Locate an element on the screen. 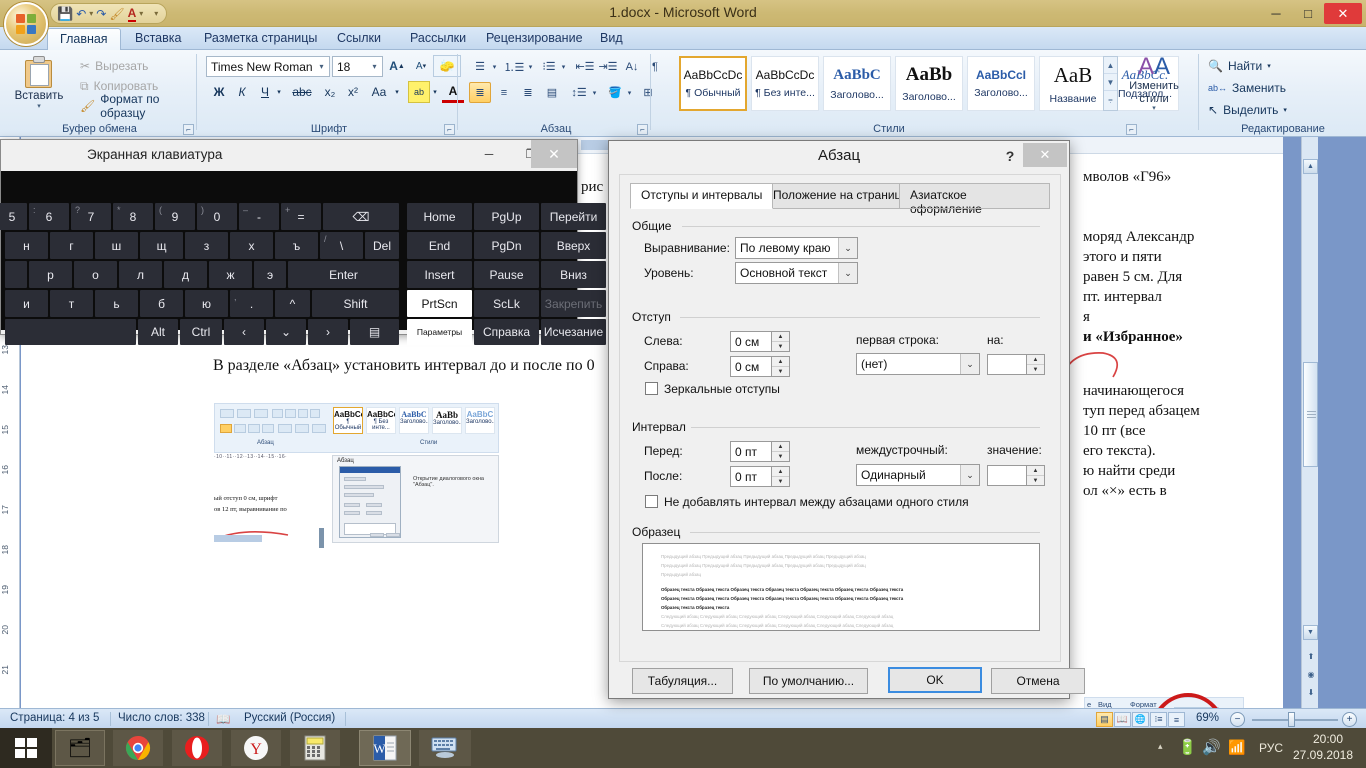  view-full-screen-reading-button: 📖 is located at coordinates (1122, 719).